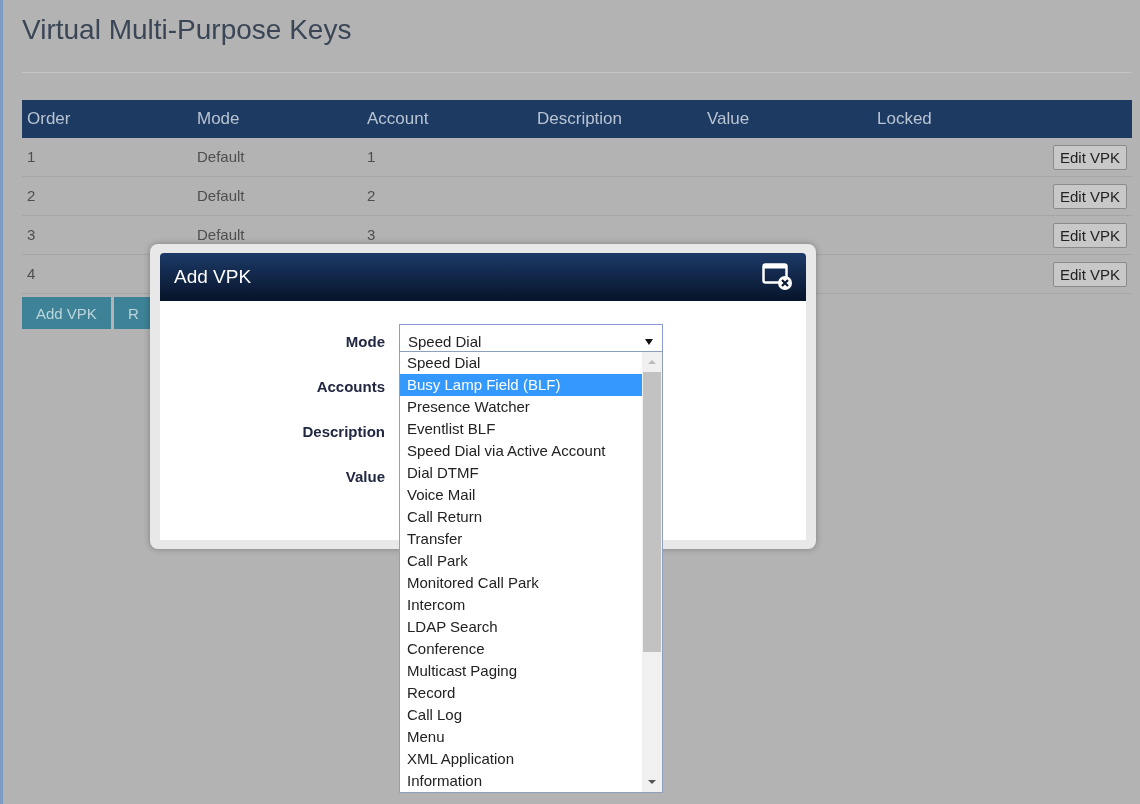 This screenshot has width=1140, height=804. What do you see at coordinates (219, 119) in the screenshot?
I see `column-header: Mode` at bounding box center [219, 119].